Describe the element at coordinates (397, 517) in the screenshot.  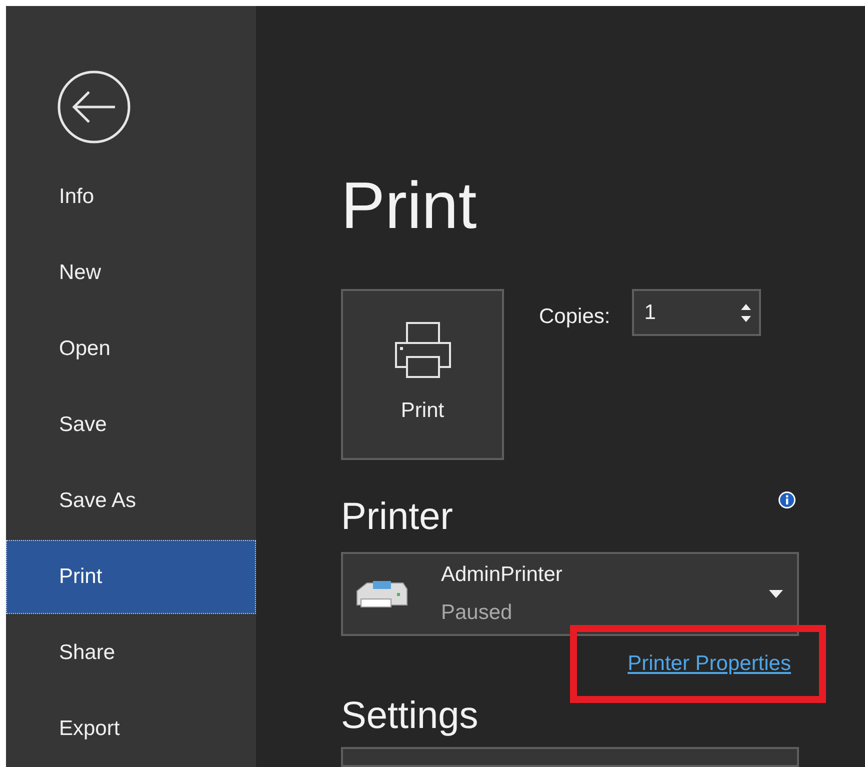
I see `printer-heading: Printer` at that location.